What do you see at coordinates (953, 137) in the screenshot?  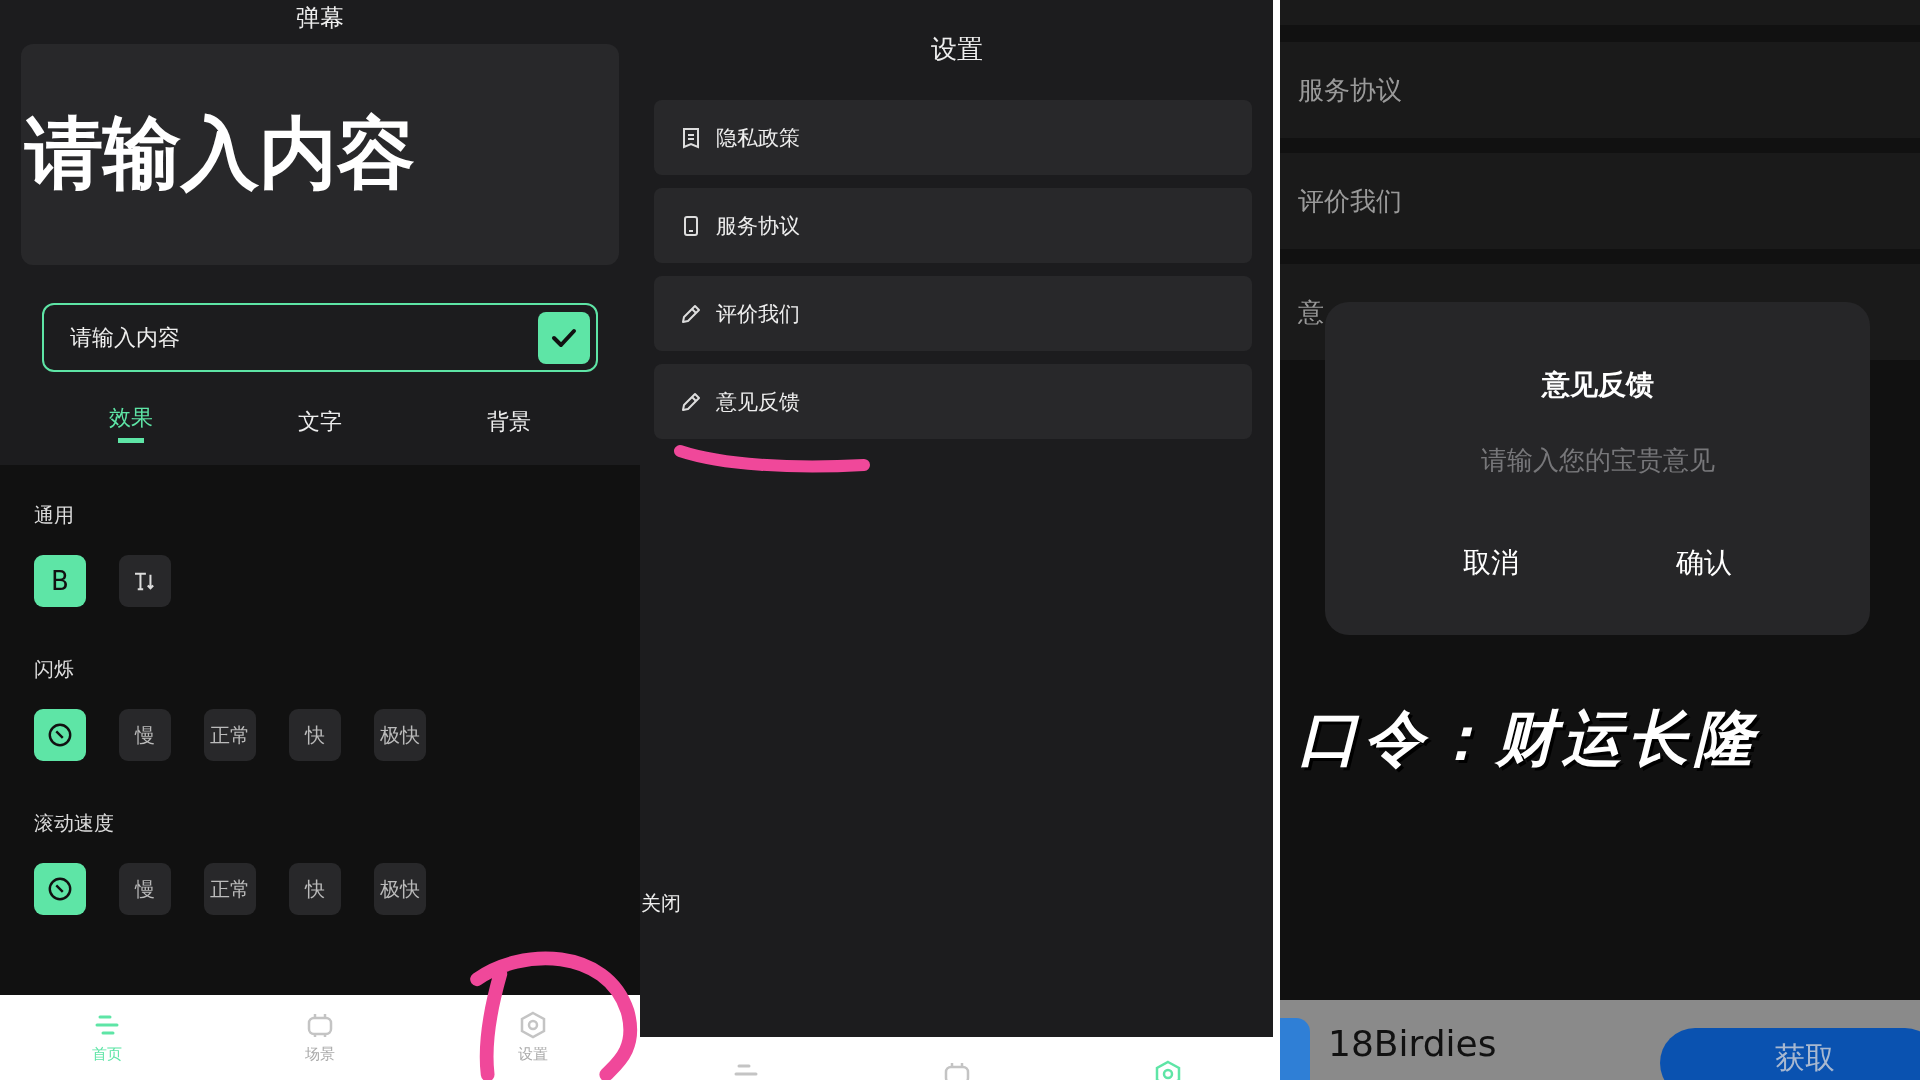 I see `settings-item: 隐私政策` at bounding box center [953, 137].